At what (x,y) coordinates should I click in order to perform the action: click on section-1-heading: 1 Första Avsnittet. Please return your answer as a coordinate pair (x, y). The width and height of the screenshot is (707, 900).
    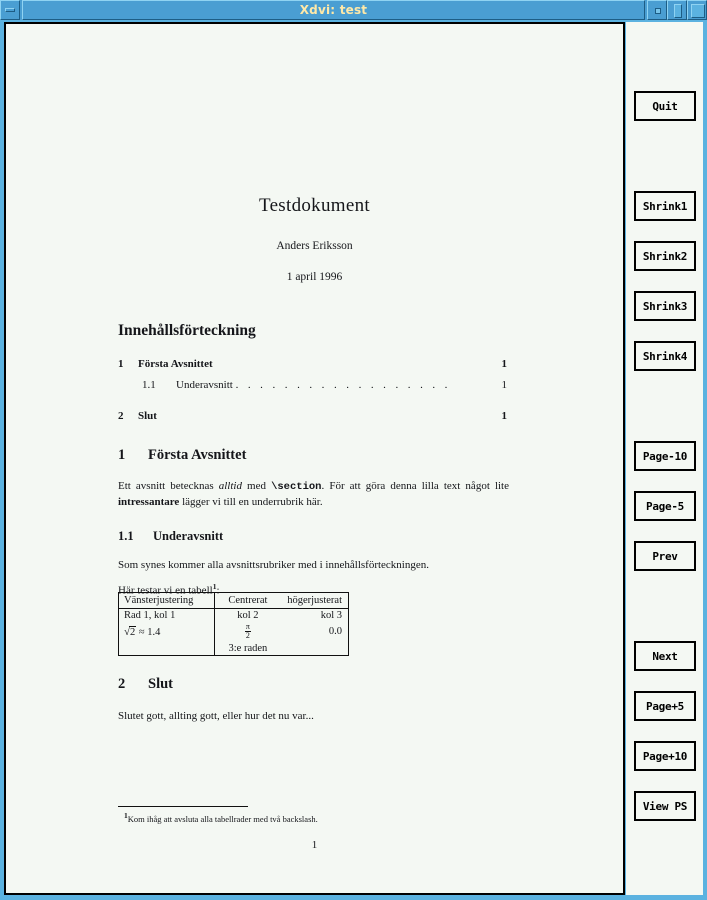
    Looking at the image, I should click on (182, 455).